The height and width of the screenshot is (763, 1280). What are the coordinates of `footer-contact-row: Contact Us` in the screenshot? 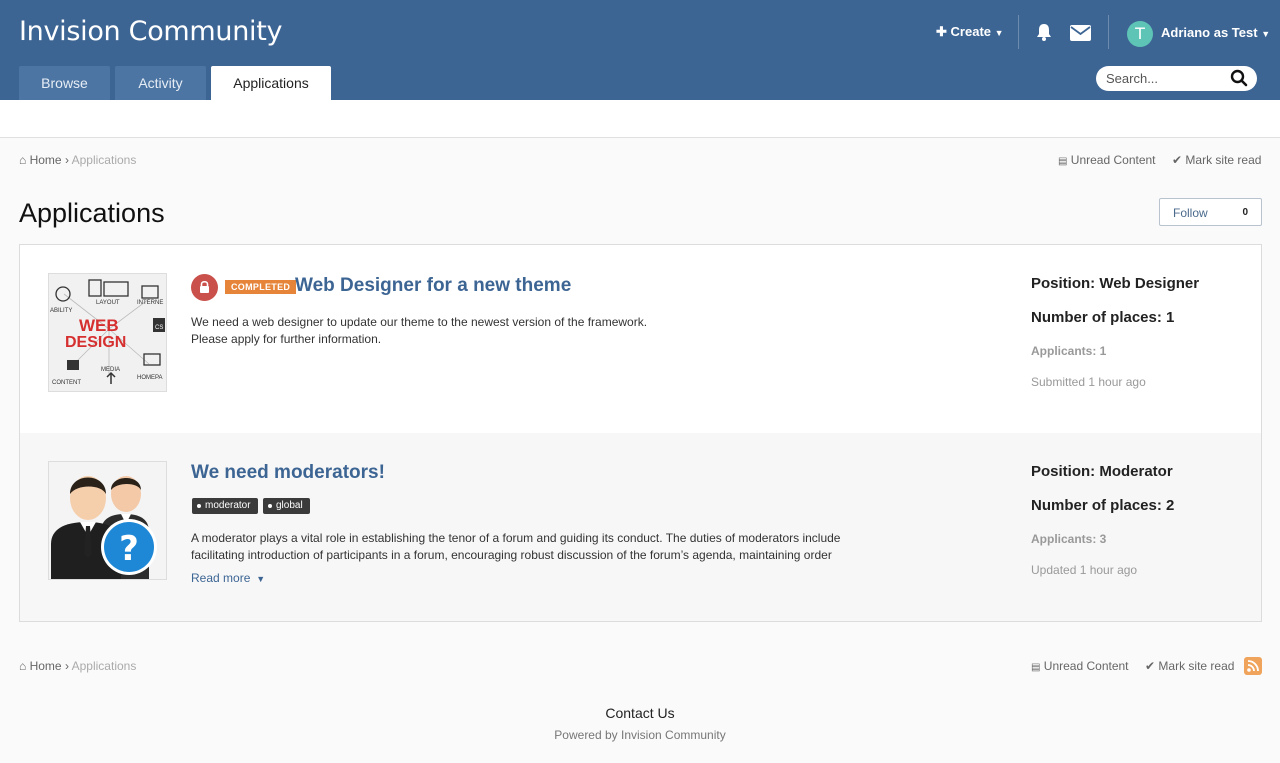 It's located at (640, 713).